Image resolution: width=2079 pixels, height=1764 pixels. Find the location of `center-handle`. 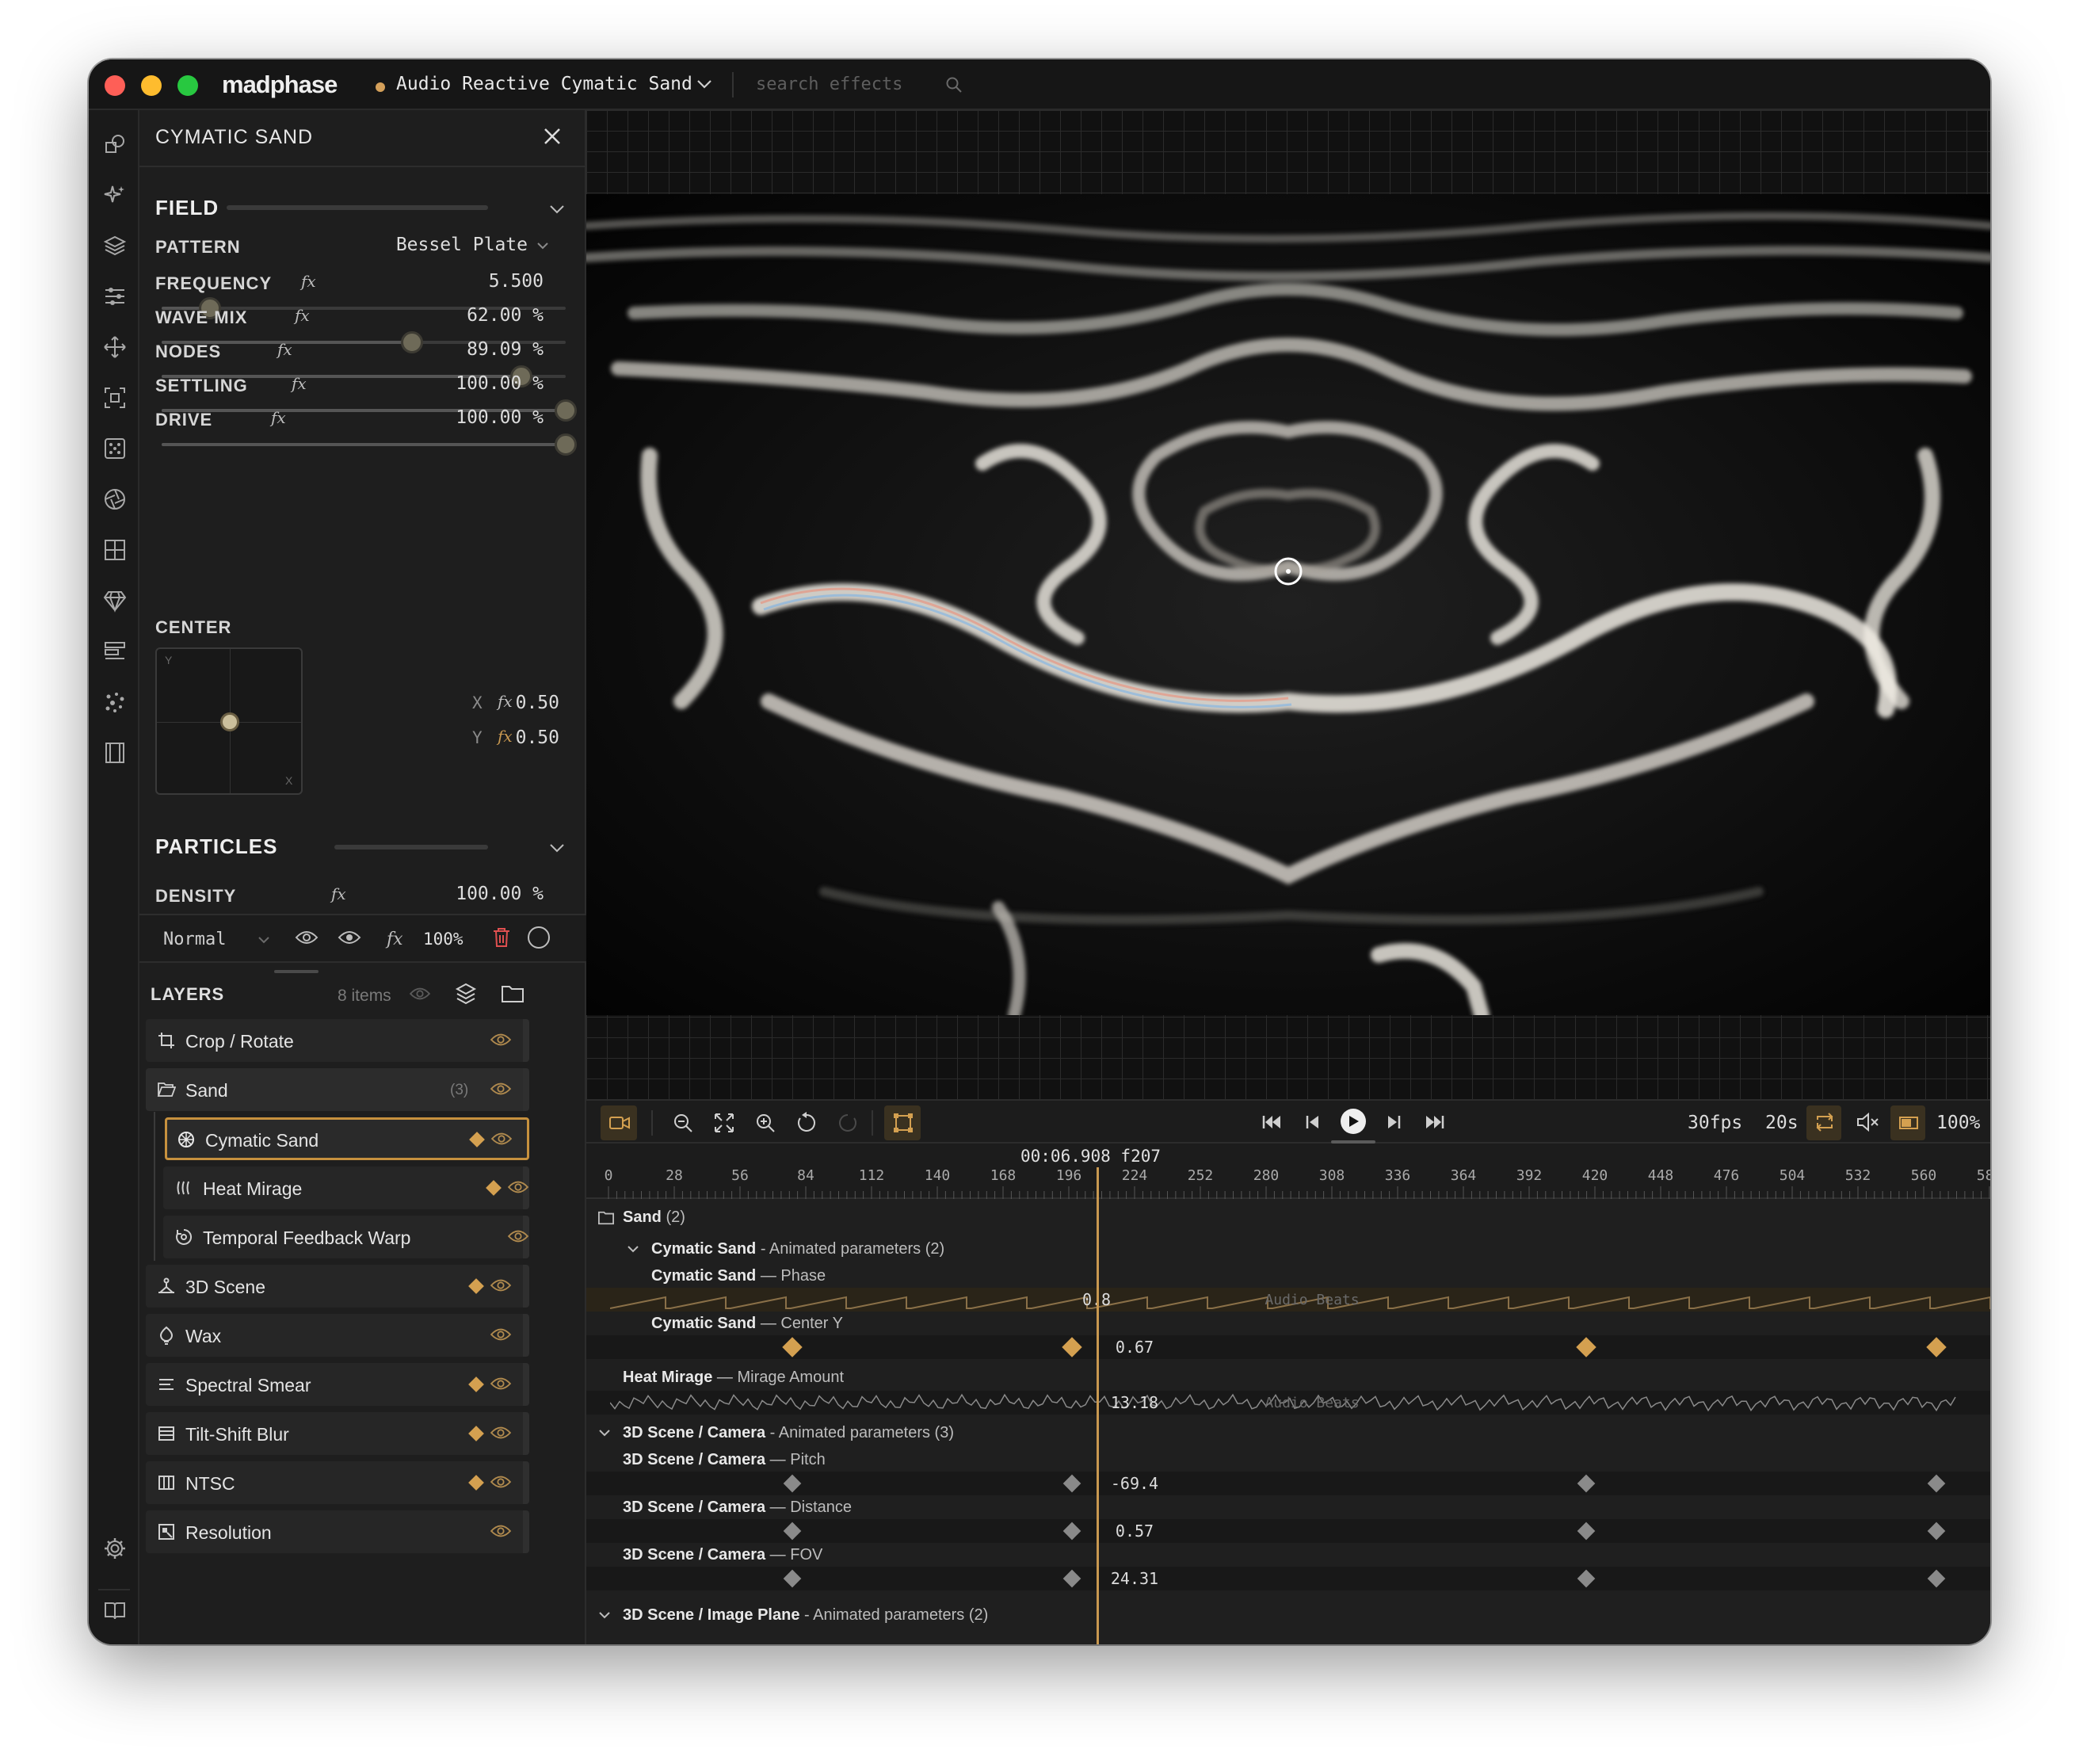

center-handle is located at coordinates (230, 721).